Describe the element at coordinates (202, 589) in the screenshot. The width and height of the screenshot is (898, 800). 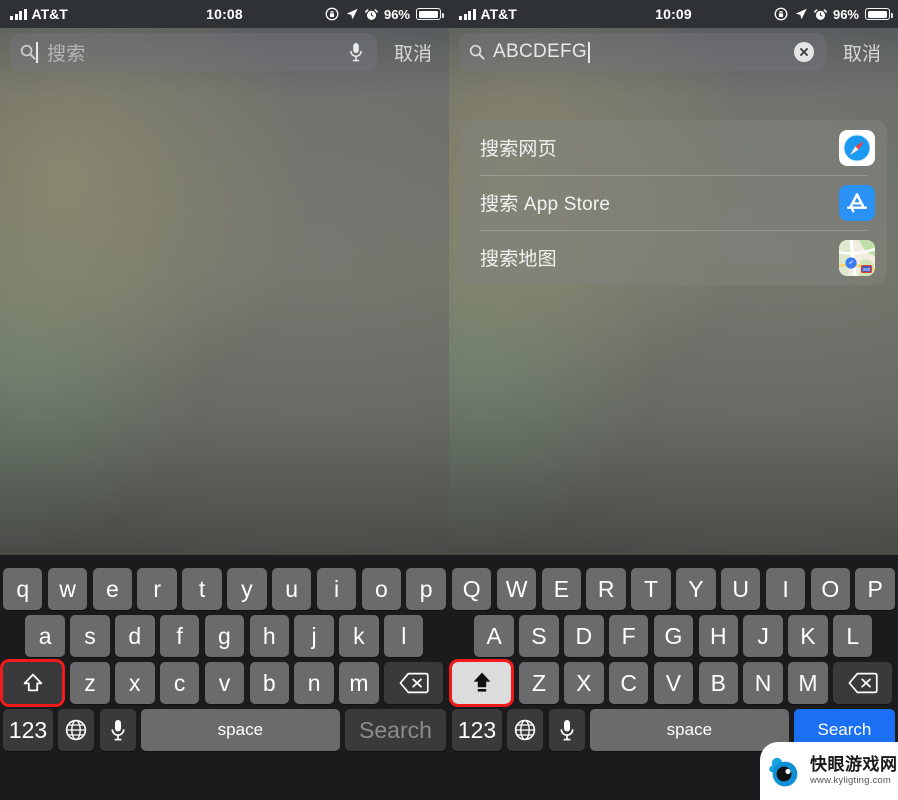
I see `key-t: t` at that location.